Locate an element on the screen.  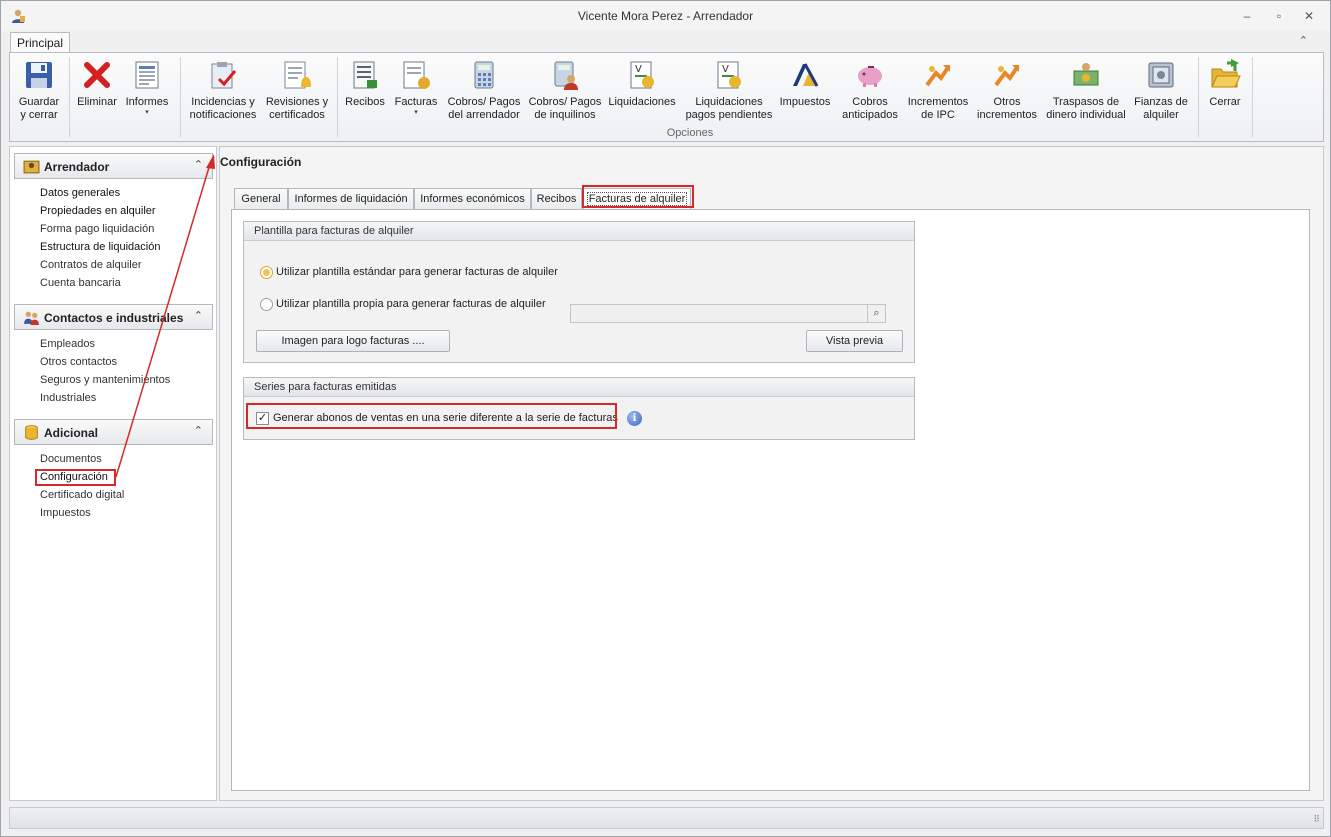
highlight-box-configuracion is located at coordinates (75, 477).